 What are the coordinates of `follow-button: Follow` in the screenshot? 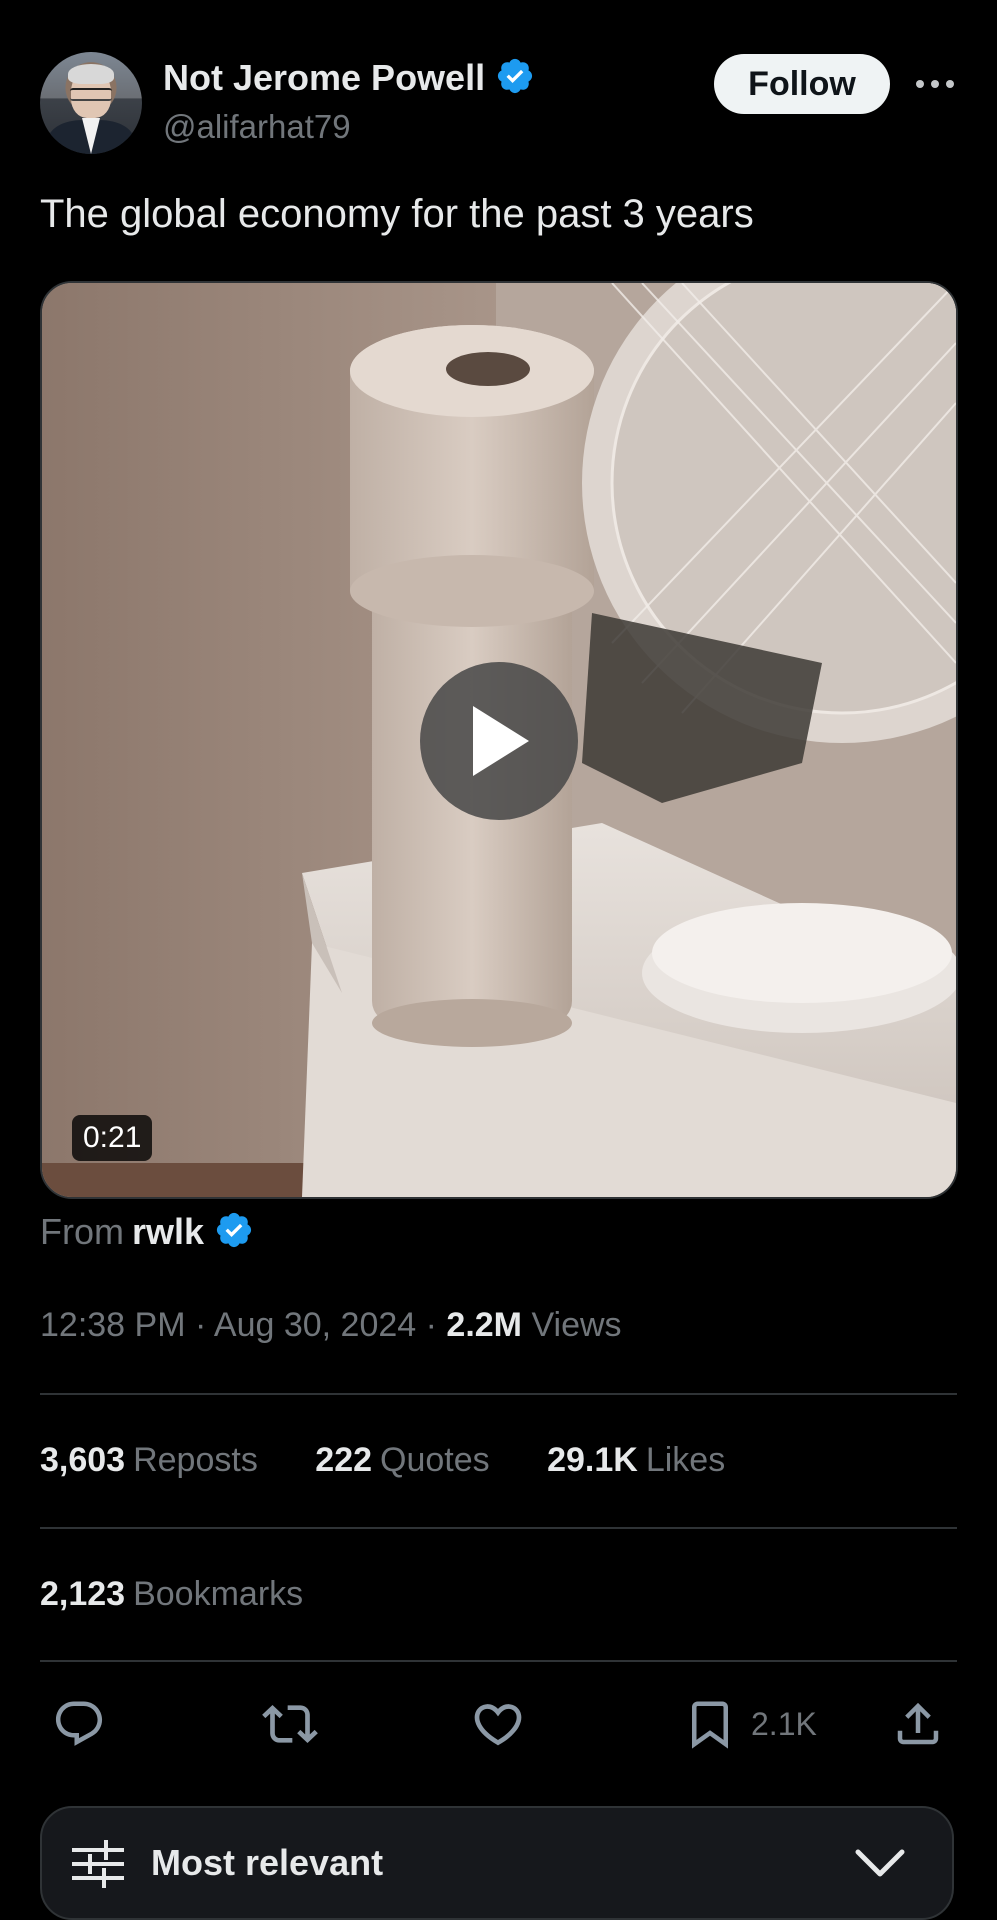 It's located at (802, 84).